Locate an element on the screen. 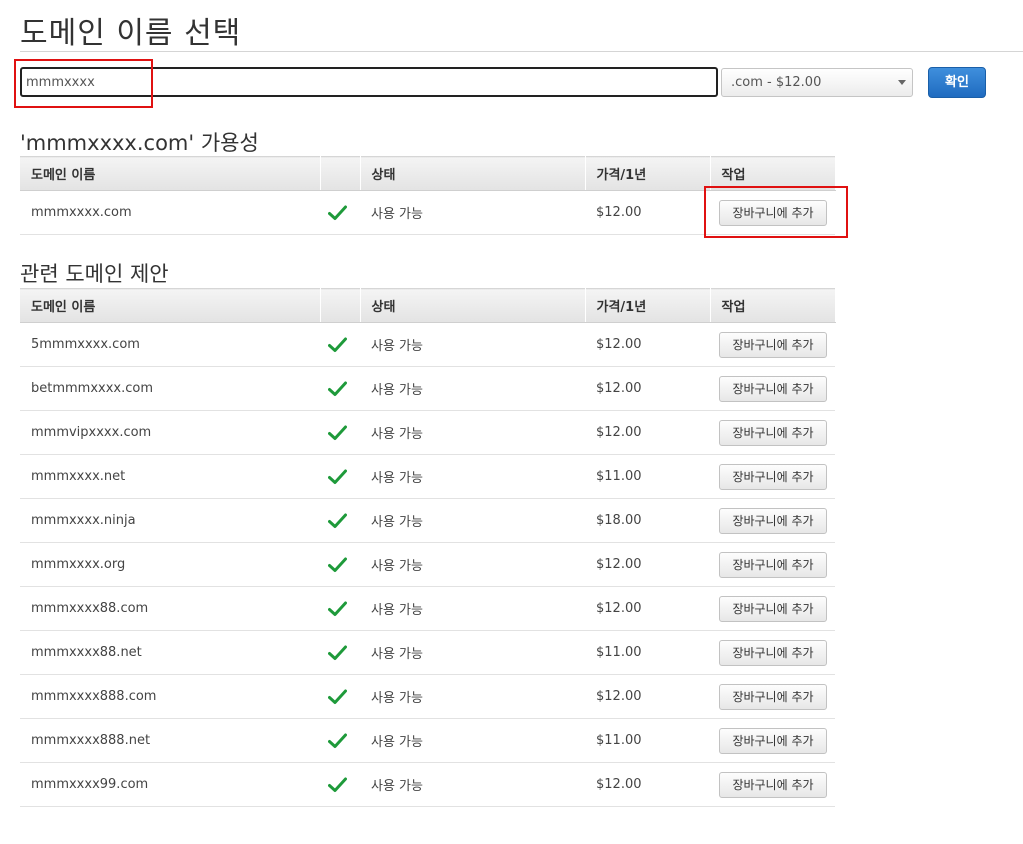 This screenshot has width=1023, height=844. table-row: betmmmxxxx.com 사용 가능 $12.00 장바구니에 추가 is located at coordinates (427, 388).